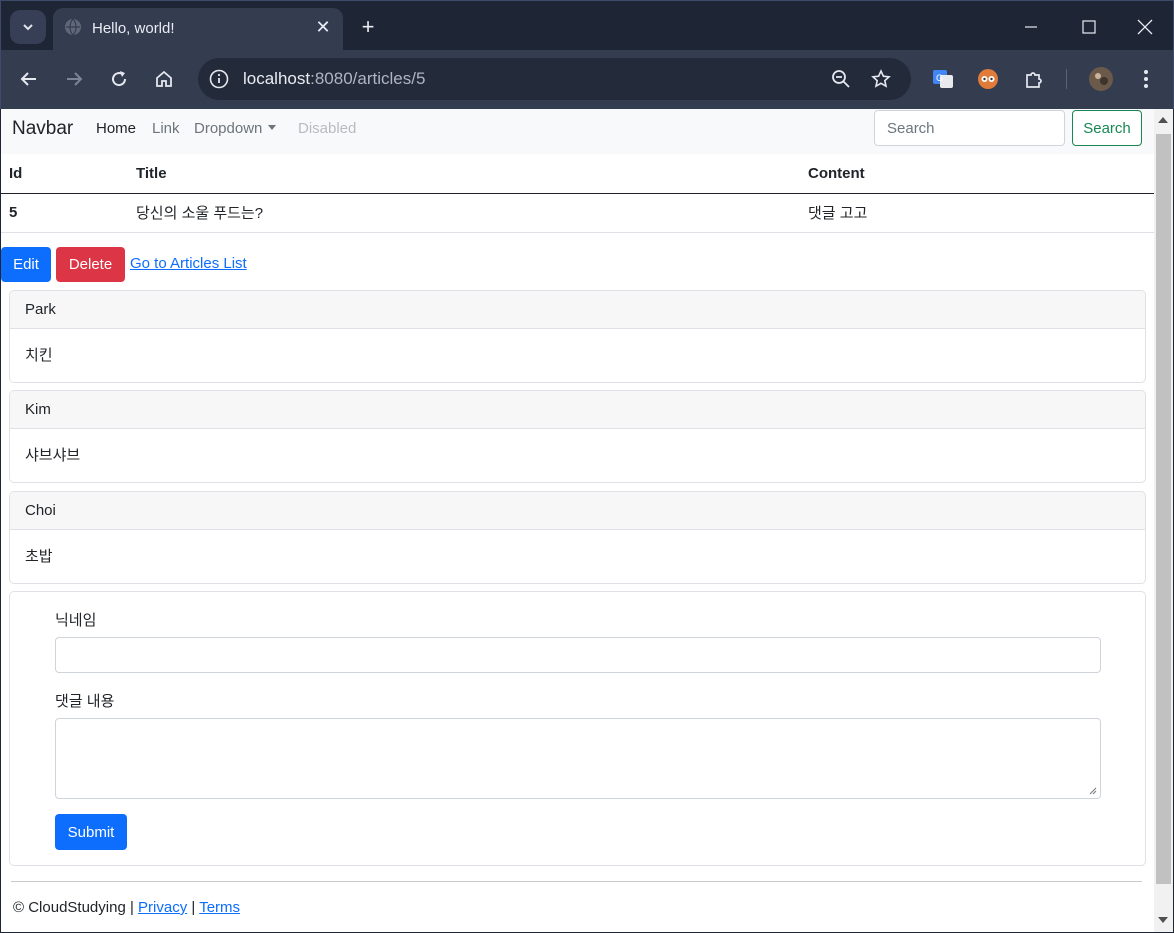 This screenshot has height=933, width=1174. Describe the element at coordinates (1089, 27) in the screenshot. I see `maximize-icon` at that location.